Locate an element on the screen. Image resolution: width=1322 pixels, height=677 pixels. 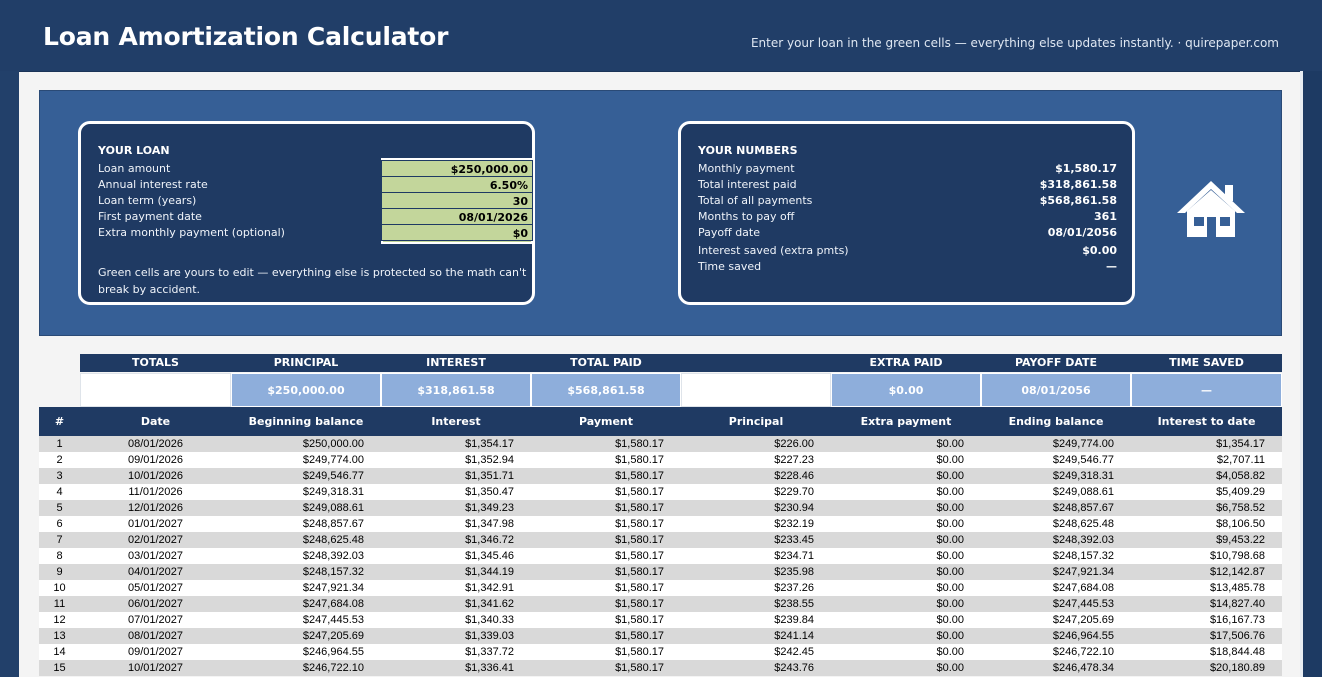
cell-principal: $233.45 is located at coordinates (794, 540).